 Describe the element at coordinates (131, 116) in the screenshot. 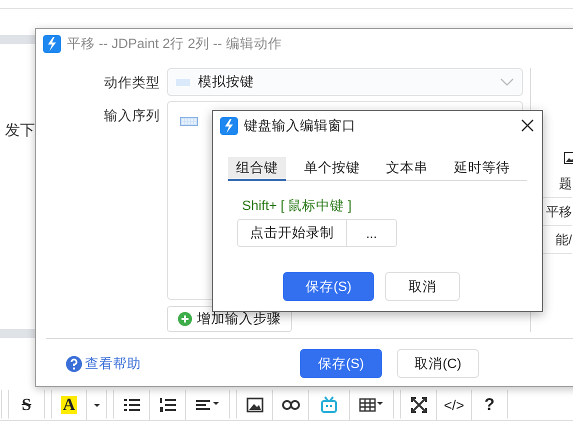

I see `field-label: 输入序列` at that location.